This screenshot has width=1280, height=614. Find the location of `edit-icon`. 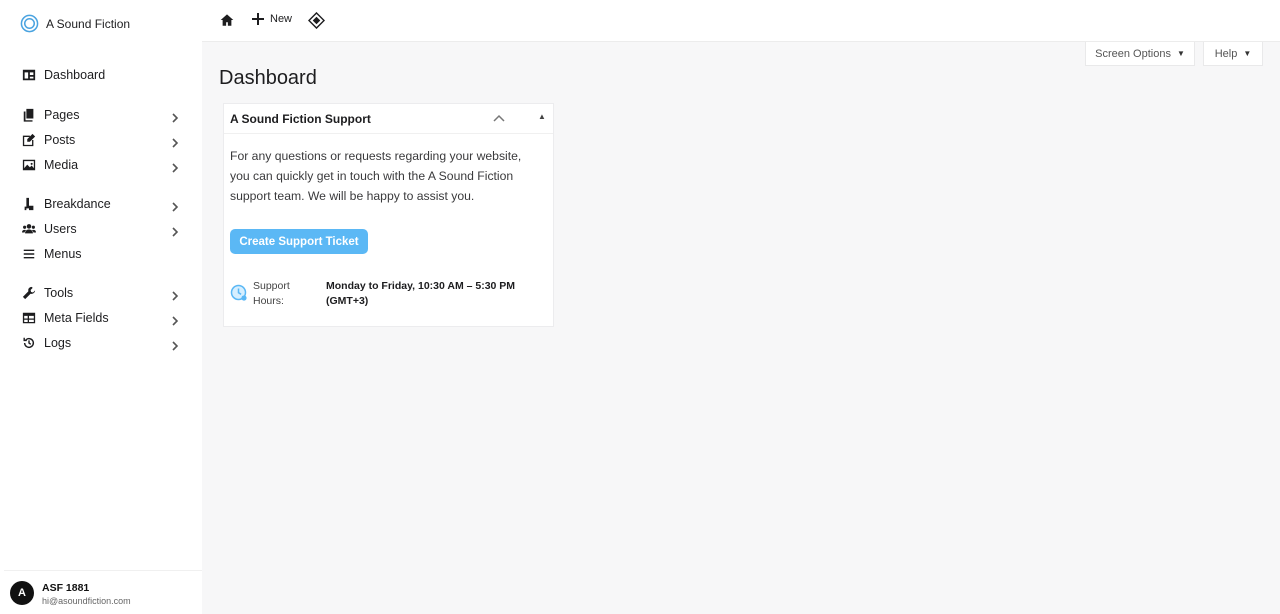

edit-icon is located at coordinates (29, 140).